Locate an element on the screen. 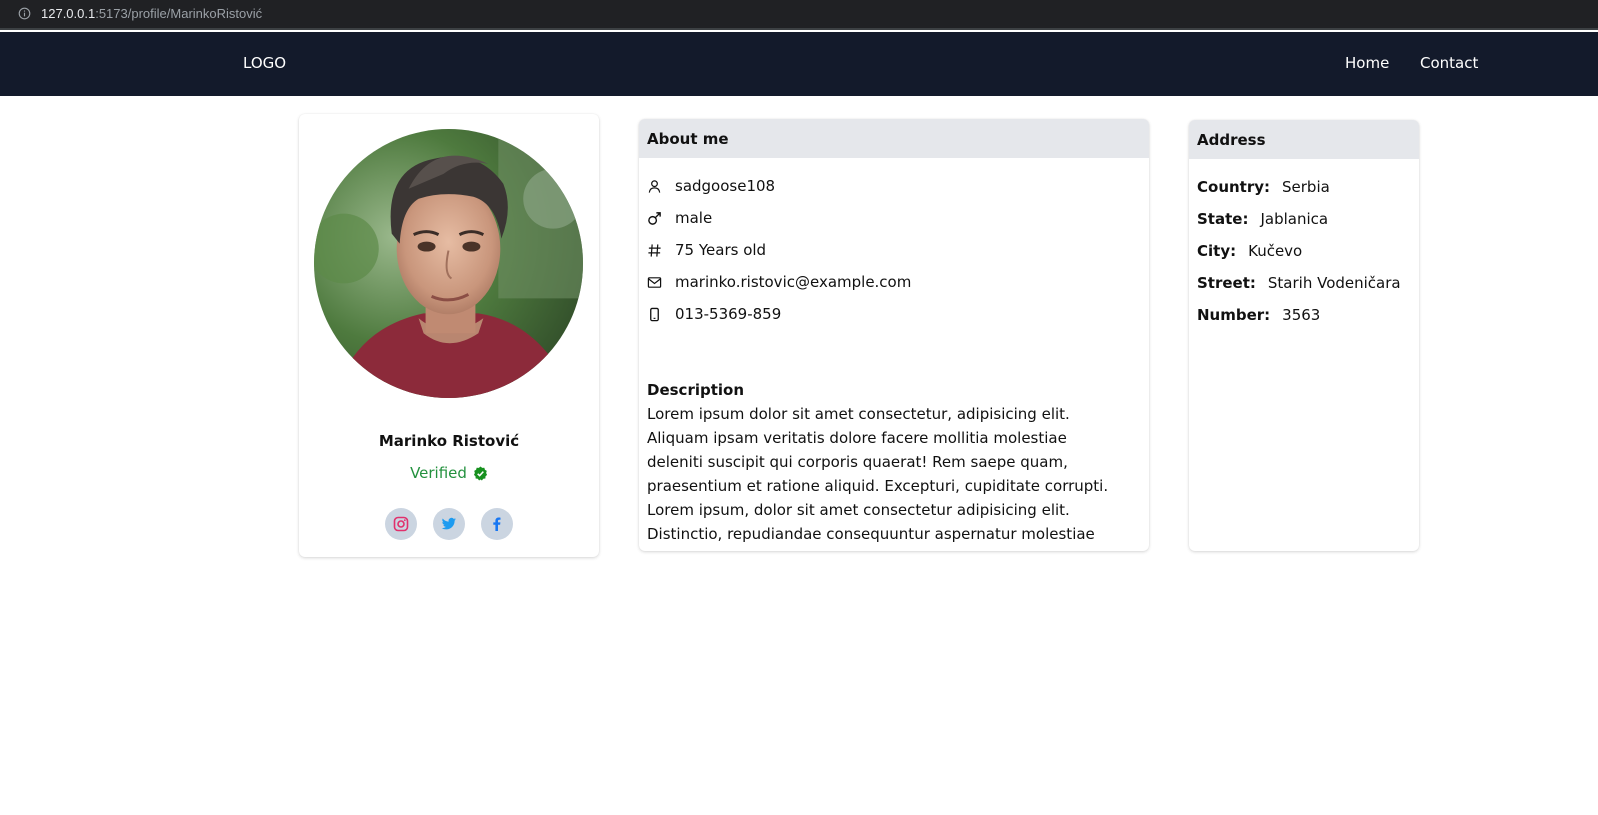 This screenshot has height=815, width=1598. about-phone-row: 013-5369-859 is located at coordinates (894, 314).